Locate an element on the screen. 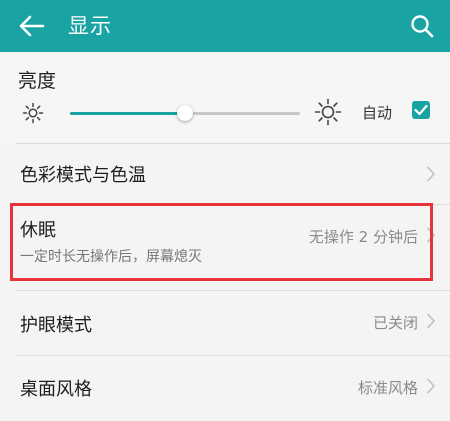  search-icon is located at coordinates (422, 26).